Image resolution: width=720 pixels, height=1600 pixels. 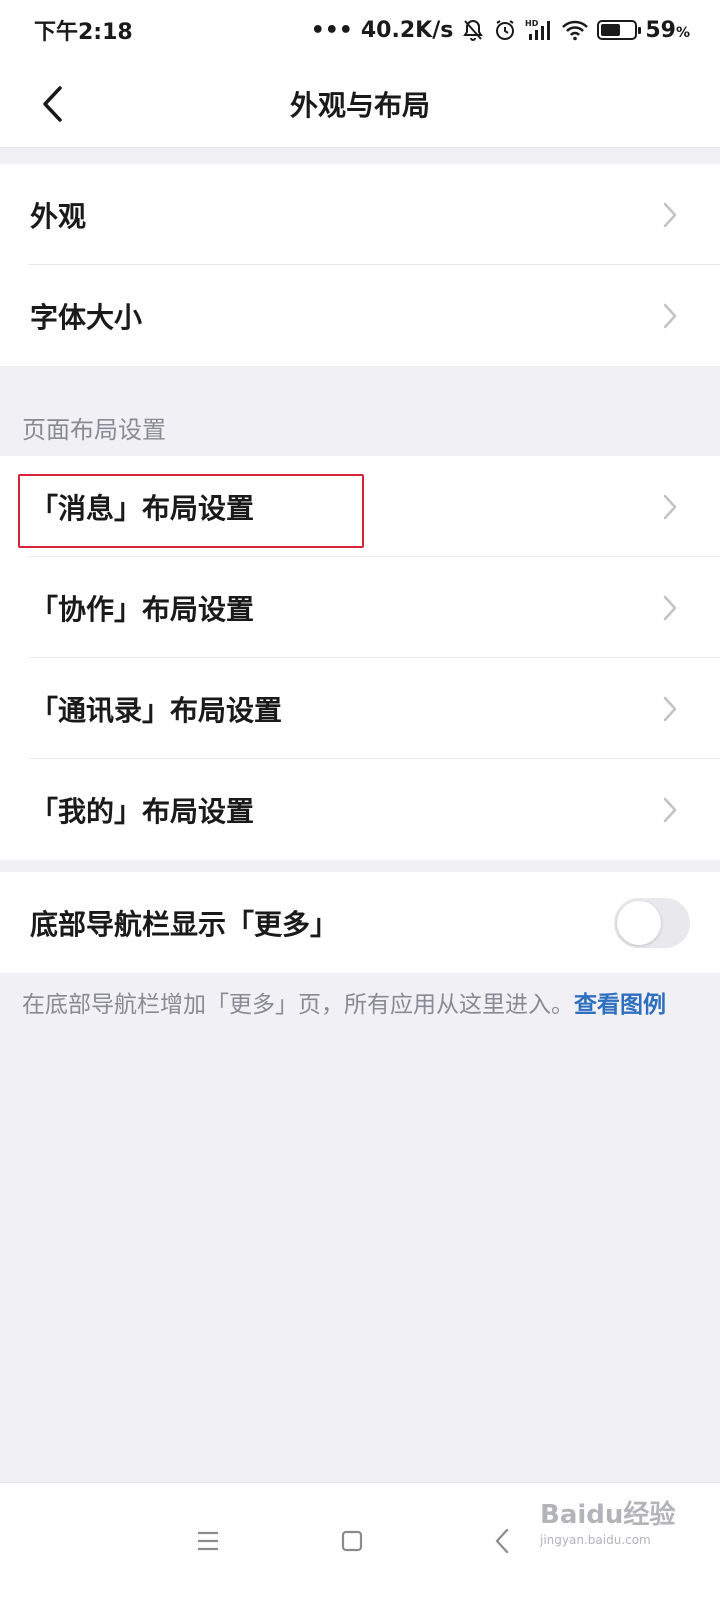 I want to click on more-toggle-group: 底部导航栏显示「更多」, so click(x=360, y=922).